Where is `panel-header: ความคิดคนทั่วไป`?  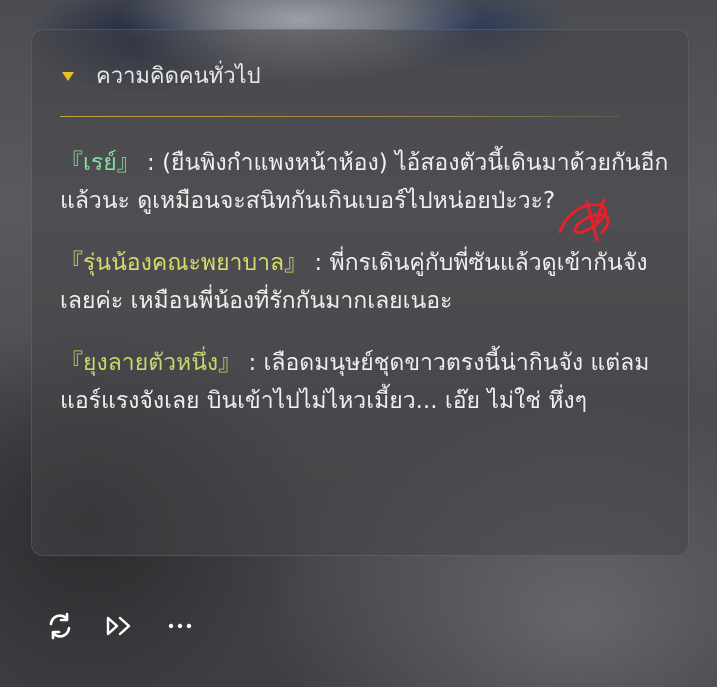
panel-header: ความคิดคนทั่วไป is located at coordinates (161, 75).